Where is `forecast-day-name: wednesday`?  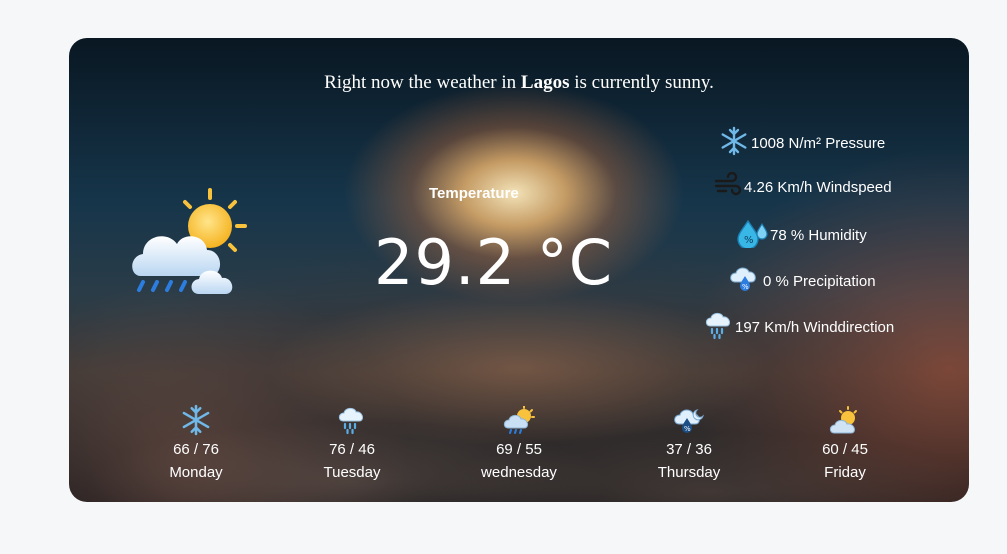 forecast-day-name: wednesday is located at coordinates (519, 472).